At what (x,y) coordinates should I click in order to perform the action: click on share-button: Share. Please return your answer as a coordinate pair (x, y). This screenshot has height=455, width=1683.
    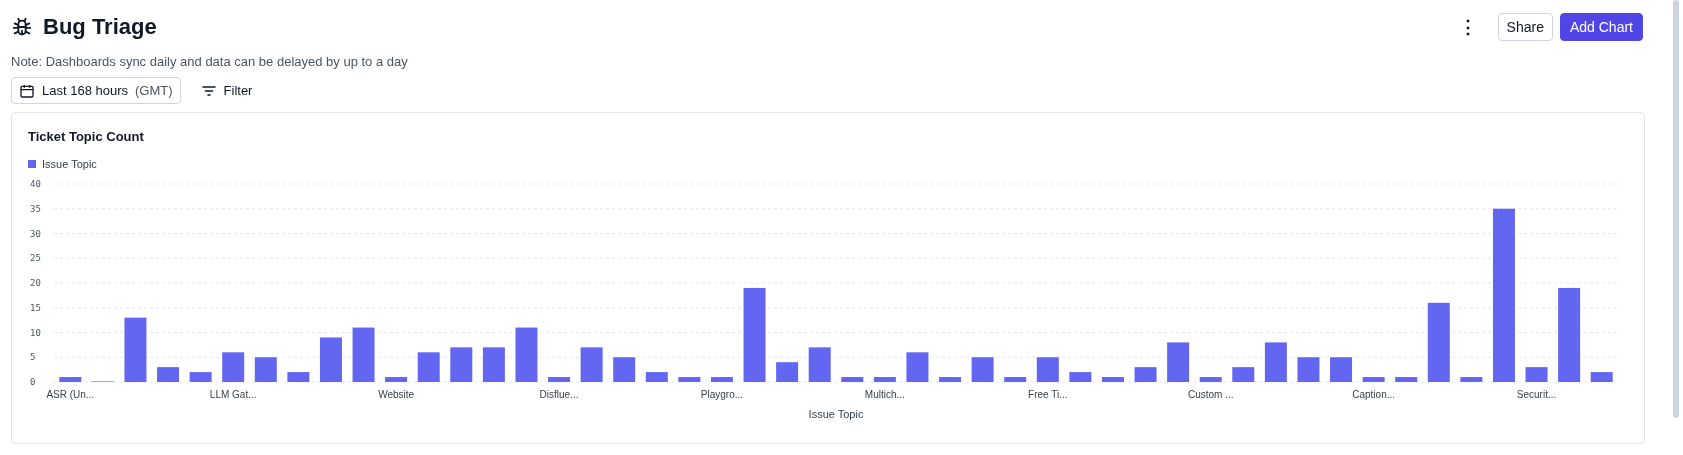
    Looking at the image, I should click on (1525, 27).